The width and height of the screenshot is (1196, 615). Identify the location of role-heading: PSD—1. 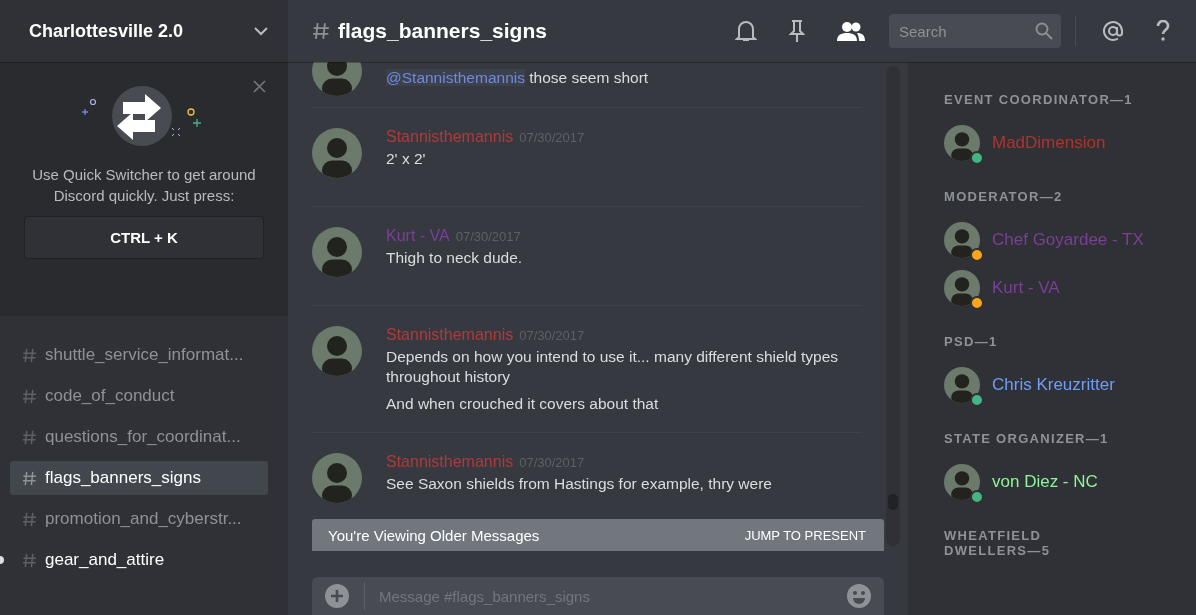
(971, 341).